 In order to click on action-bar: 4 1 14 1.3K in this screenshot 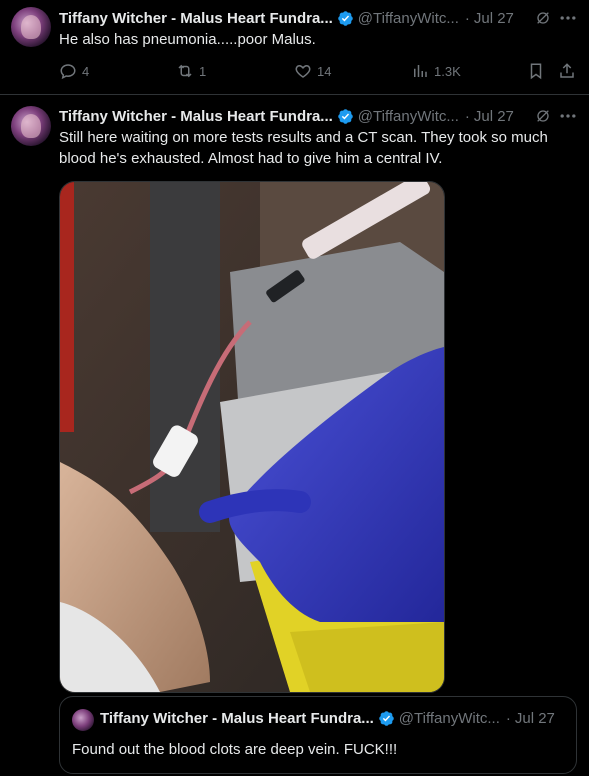, I will do `click(319, 72)`.